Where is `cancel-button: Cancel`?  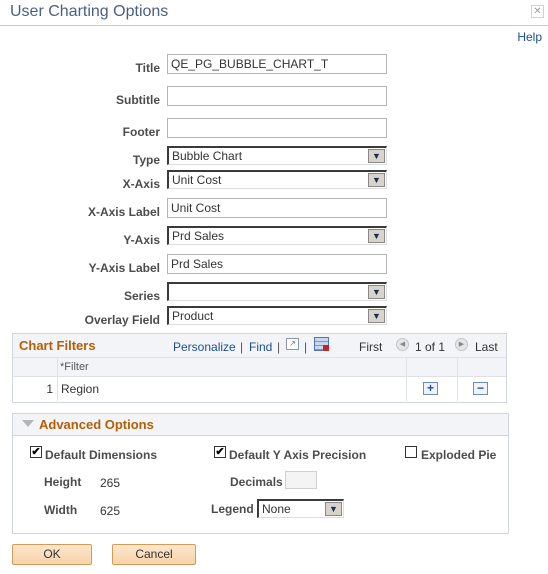
cancel-button: Cancel is located at coordinates (154, 554).